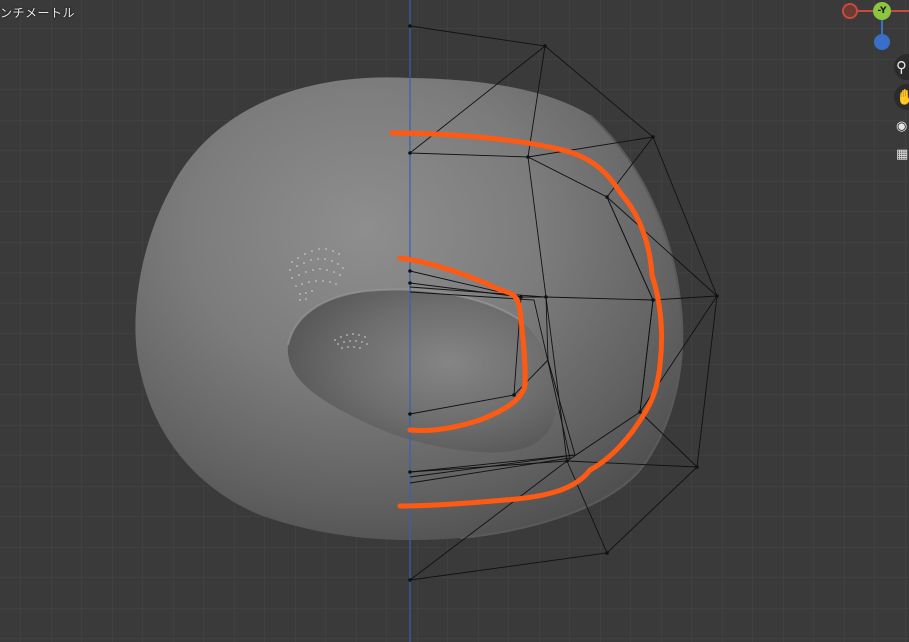  What do you see at coordinates (882, 11) in the screenshot?
I see `y-axis-negative-ball: -Y` at bounding box center [882, 11].